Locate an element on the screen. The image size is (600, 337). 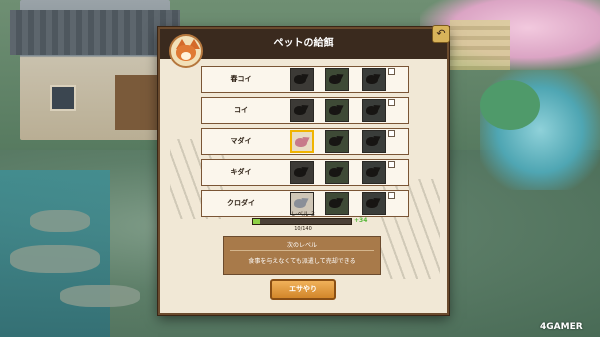
house-roof is located at coordinates (95, 32).